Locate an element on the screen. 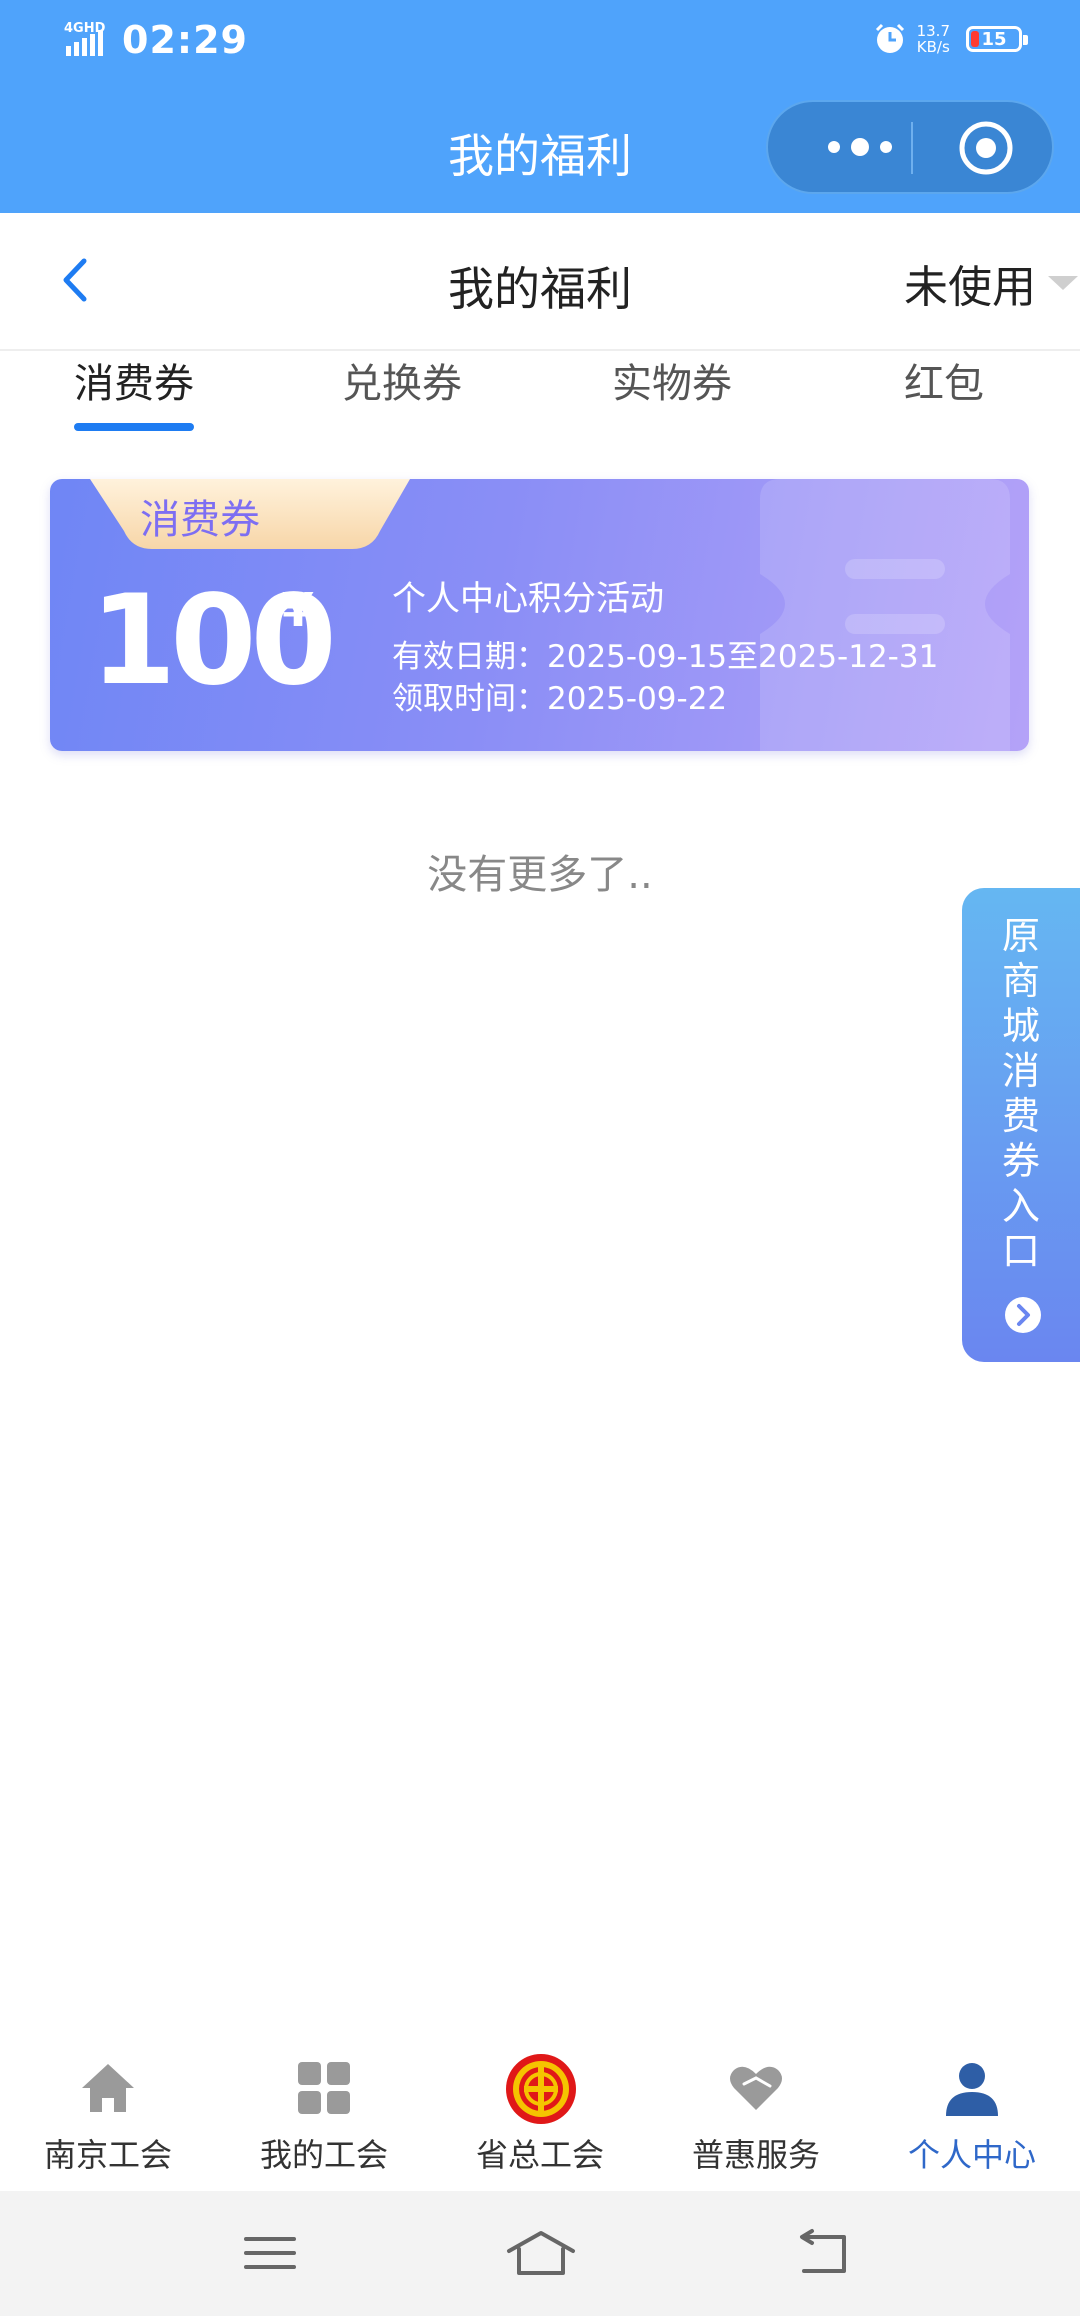 The height and width of the screenshot is (2316, 1080). tab-consumption-coupon: 消费券 is located at coordinates (134, 380).